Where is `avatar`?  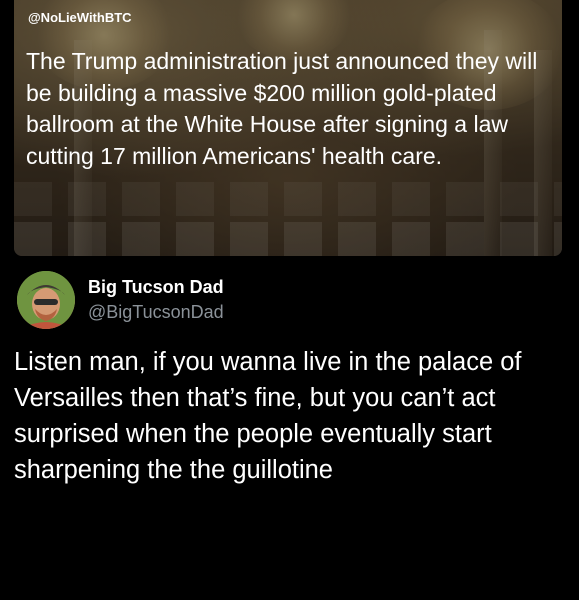 avatar is located at coordinates (46, 300).